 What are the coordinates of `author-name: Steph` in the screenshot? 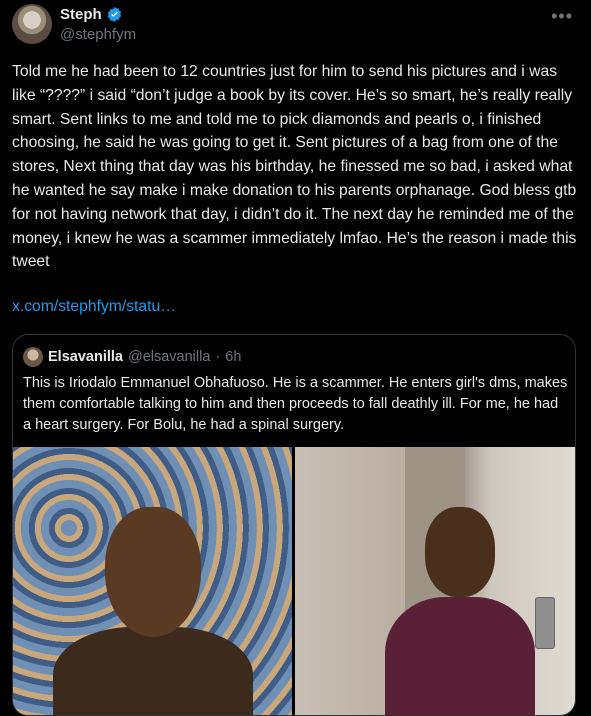 It's located at (81, 14).